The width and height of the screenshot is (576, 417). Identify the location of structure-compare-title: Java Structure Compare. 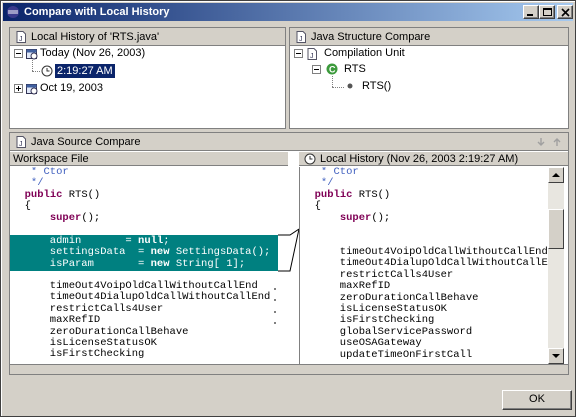
(371, 37).